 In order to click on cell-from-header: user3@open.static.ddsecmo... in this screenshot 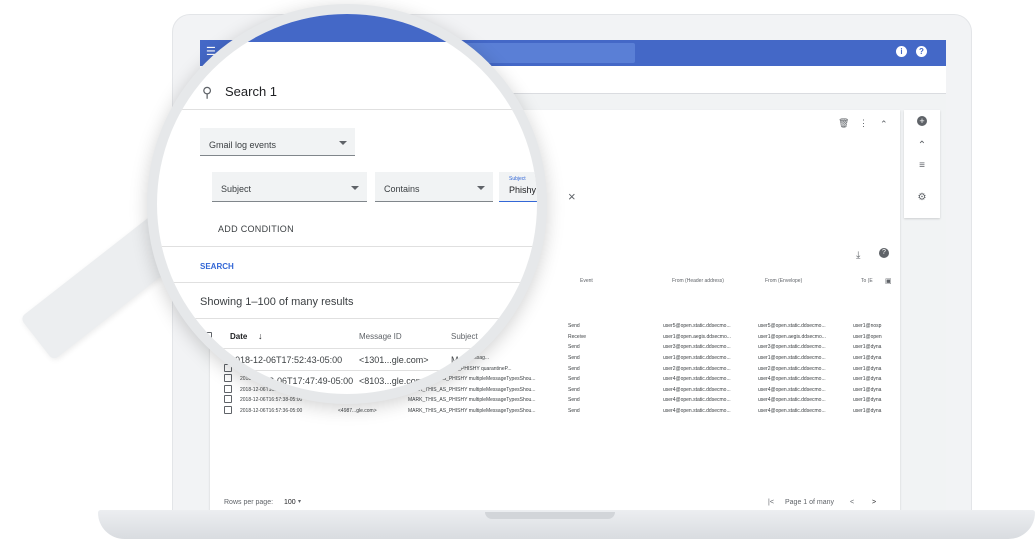, I will do `click(697, 347)`.